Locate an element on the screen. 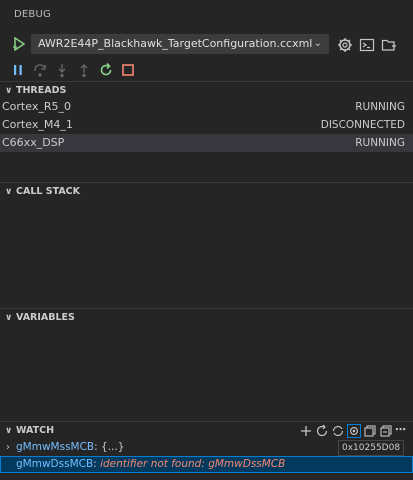 The image size is (413, 480). variables-title: VARIABLES is located at coordinates (45, 317).